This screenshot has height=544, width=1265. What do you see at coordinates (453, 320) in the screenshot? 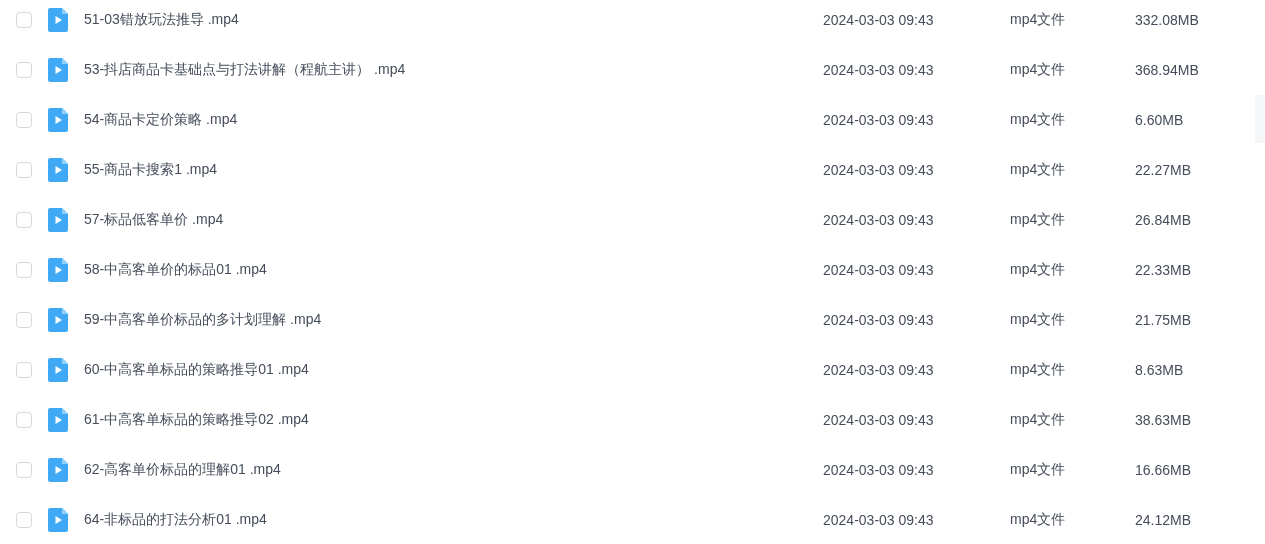
I see `file-name: 59-中高客单价标品的多计划理解 .mp4` at bounding box center [453, 320].